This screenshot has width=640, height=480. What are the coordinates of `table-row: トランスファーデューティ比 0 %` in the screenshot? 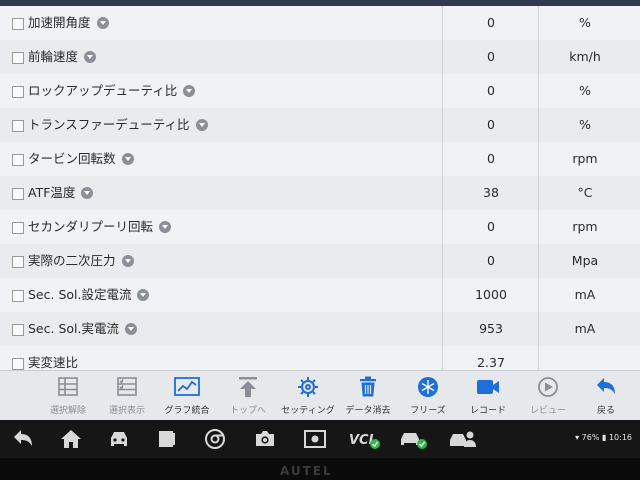 It's located at (320, 125).